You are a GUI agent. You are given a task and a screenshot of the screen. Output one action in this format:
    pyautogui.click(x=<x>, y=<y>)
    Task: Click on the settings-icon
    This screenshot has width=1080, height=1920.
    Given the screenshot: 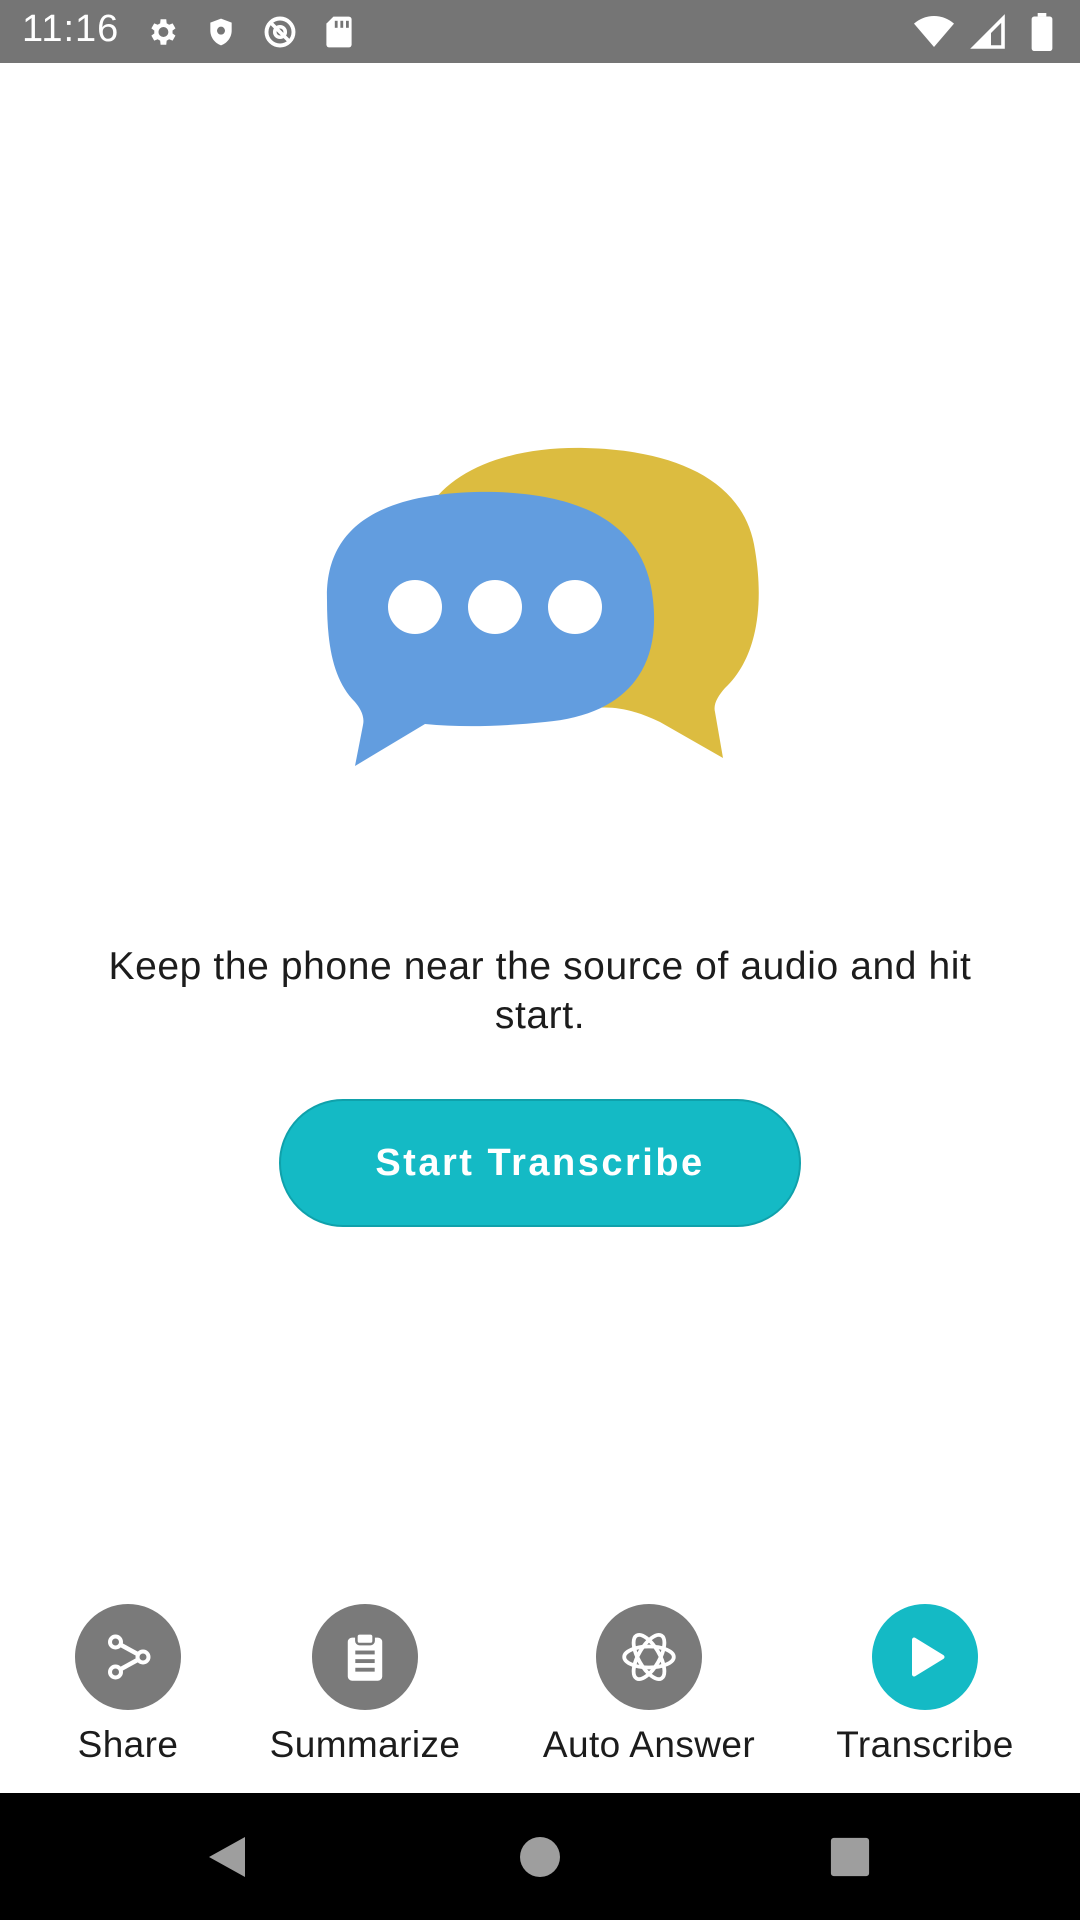 What is the action you would take?
    pyautogui.click(x=162, y=32)
    